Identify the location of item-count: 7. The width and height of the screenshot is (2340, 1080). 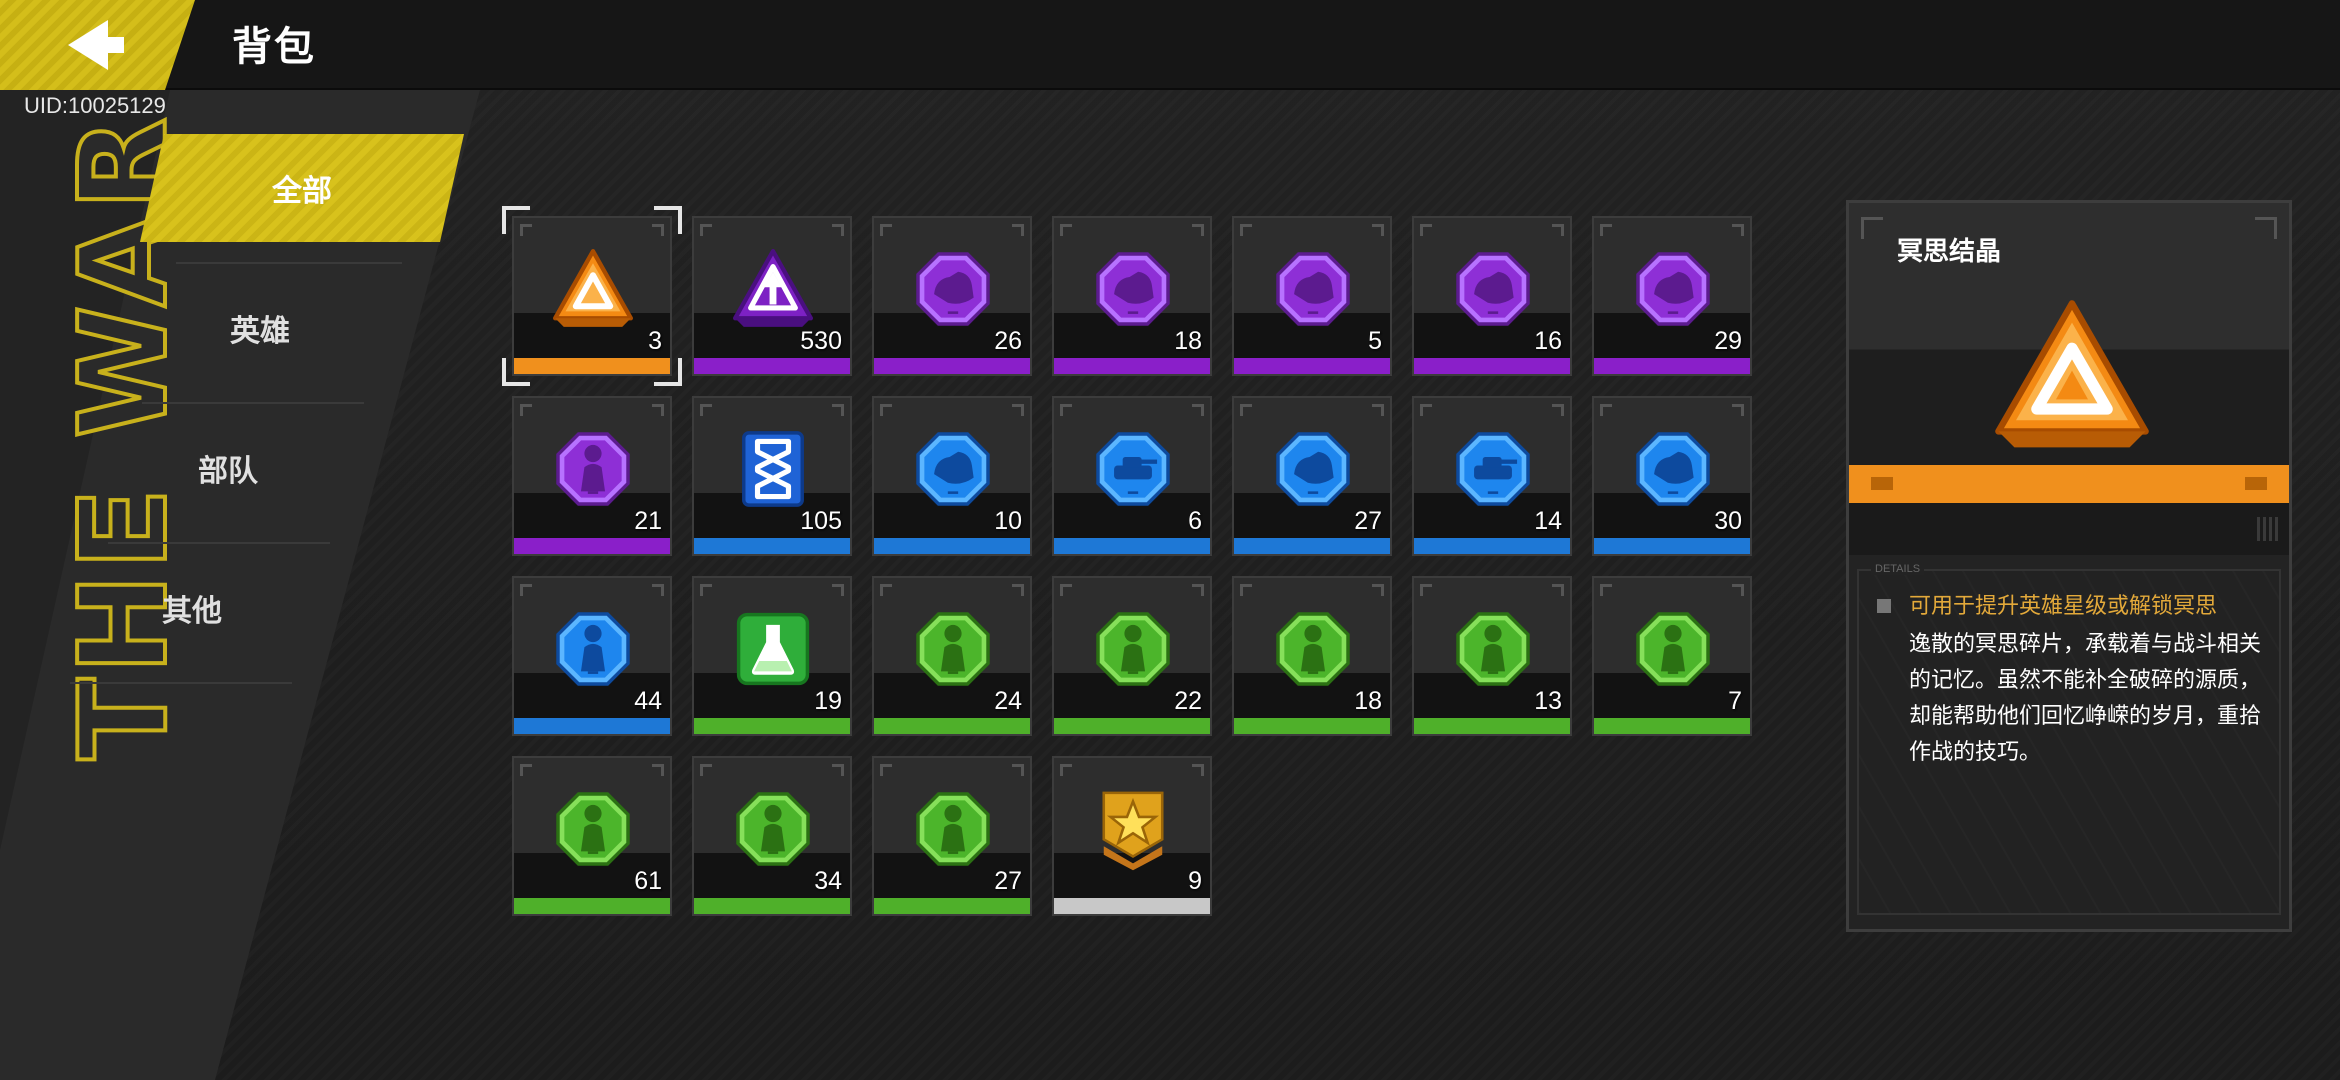
(1735, 701).